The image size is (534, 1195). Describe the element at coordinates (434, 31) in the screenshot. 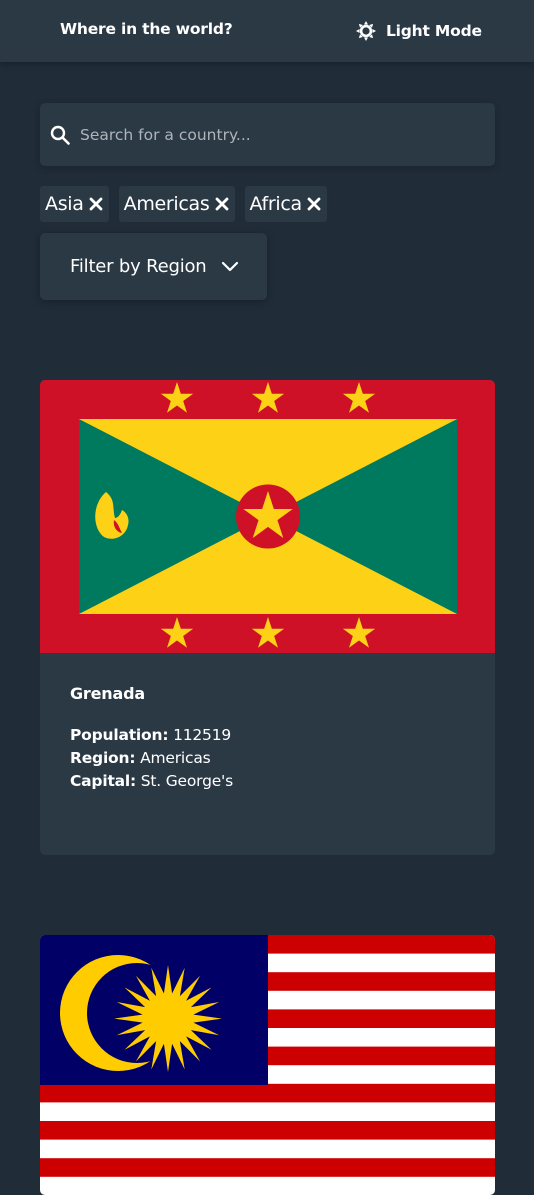

I see `theme-toggle-label: Light Mode` at that location.